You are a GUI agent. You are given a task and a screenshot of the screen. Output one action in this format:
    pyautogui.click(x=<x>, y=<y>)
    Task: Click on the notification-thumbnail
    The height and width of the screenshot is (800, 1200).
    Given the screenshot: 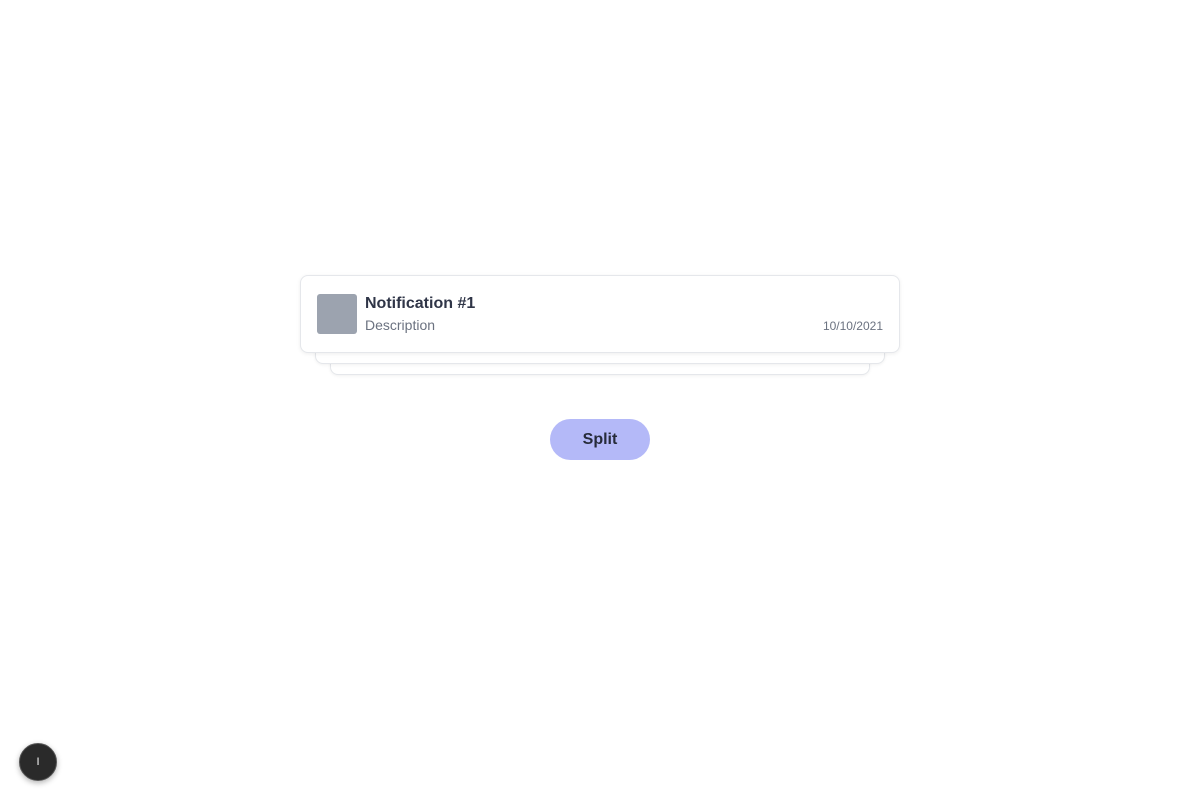 What is the action you would take?
    pyautogui.click(x=337, y=314)
    